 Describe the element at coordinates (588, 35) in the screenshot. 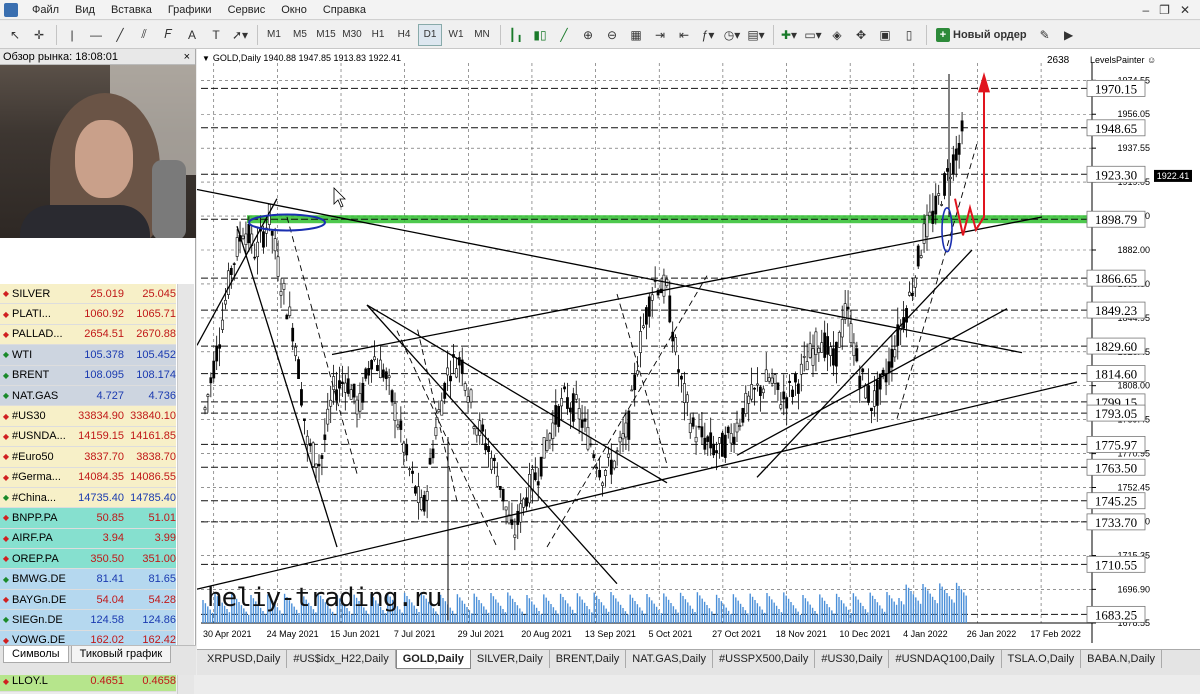

I see `zoom-in-icon: ⊕` at that location.